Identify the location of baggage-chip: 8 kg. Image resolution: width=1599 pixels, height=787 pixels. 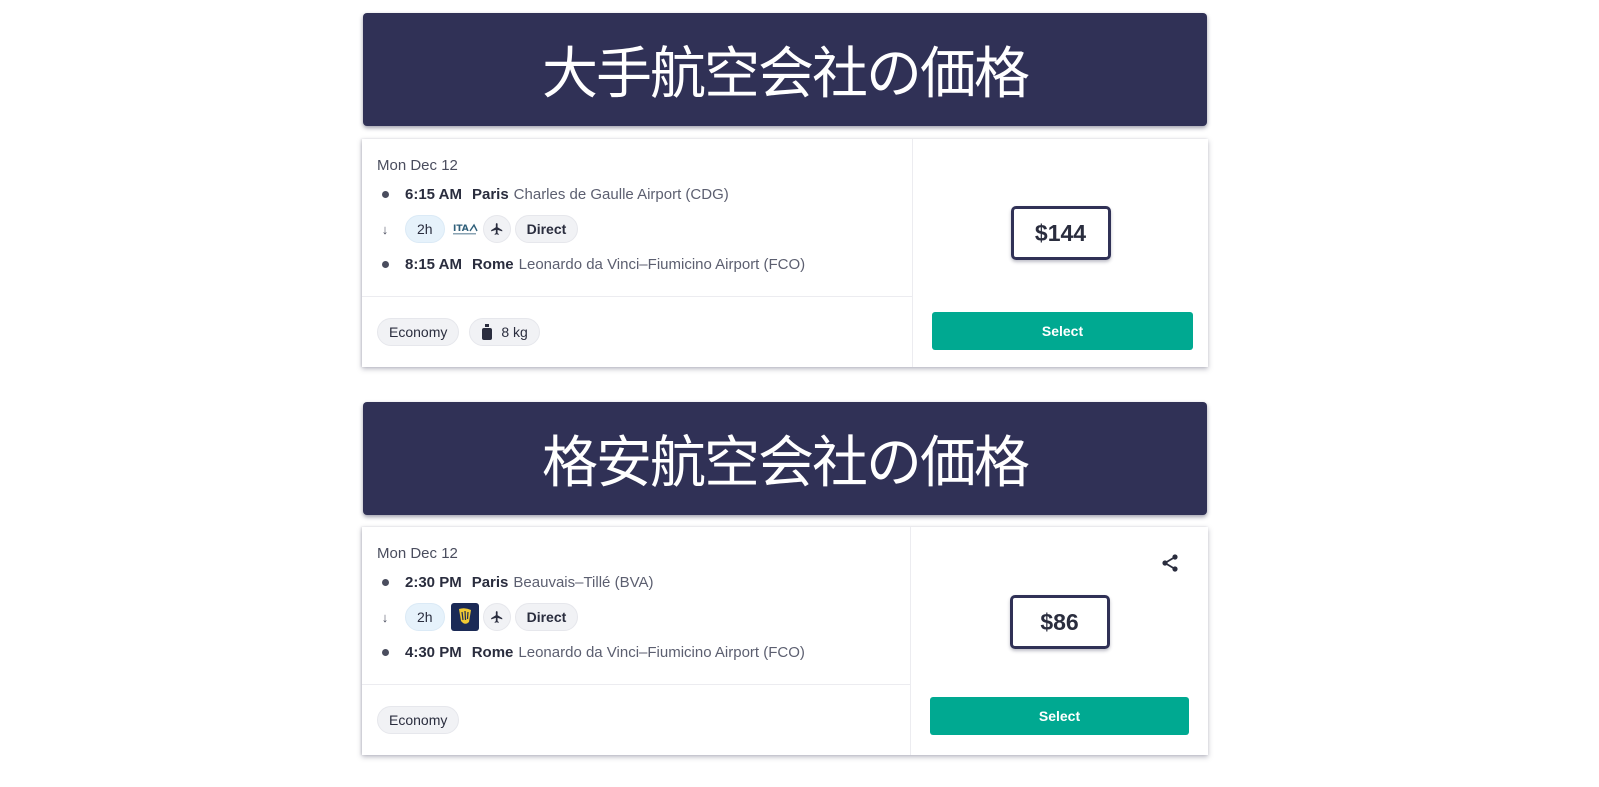
(504, 332).